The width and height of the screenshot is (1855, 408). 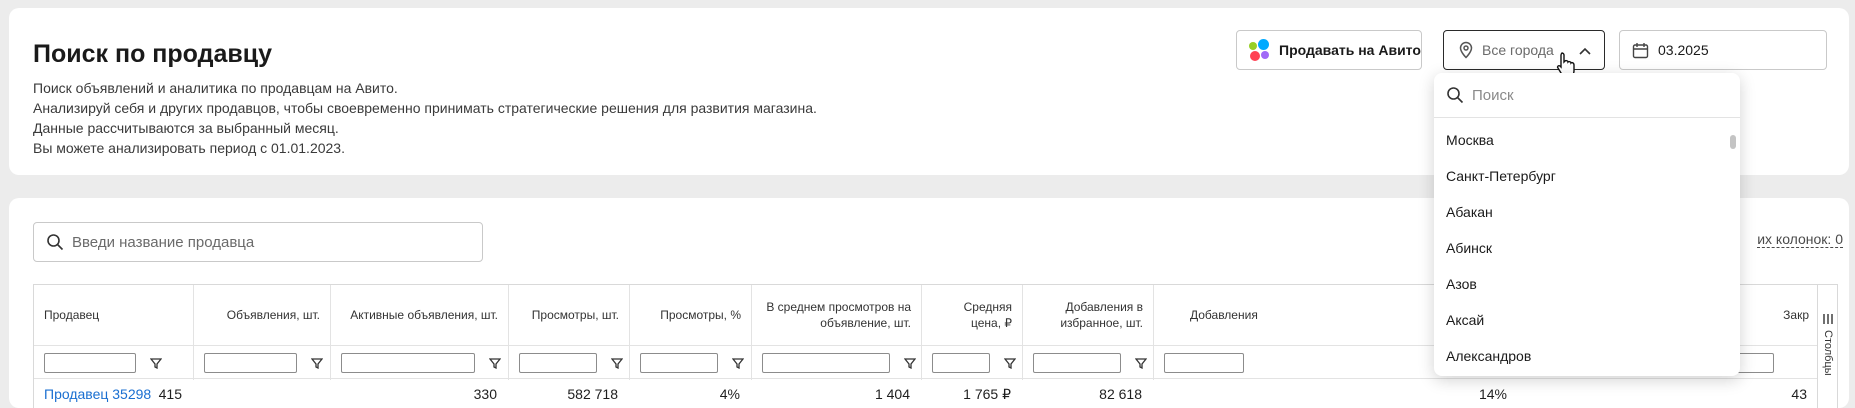 What do you see at coordinates (1466, 50) in the screenshot?
I see `location-pin-icon` at bounding box center [1466, 50].